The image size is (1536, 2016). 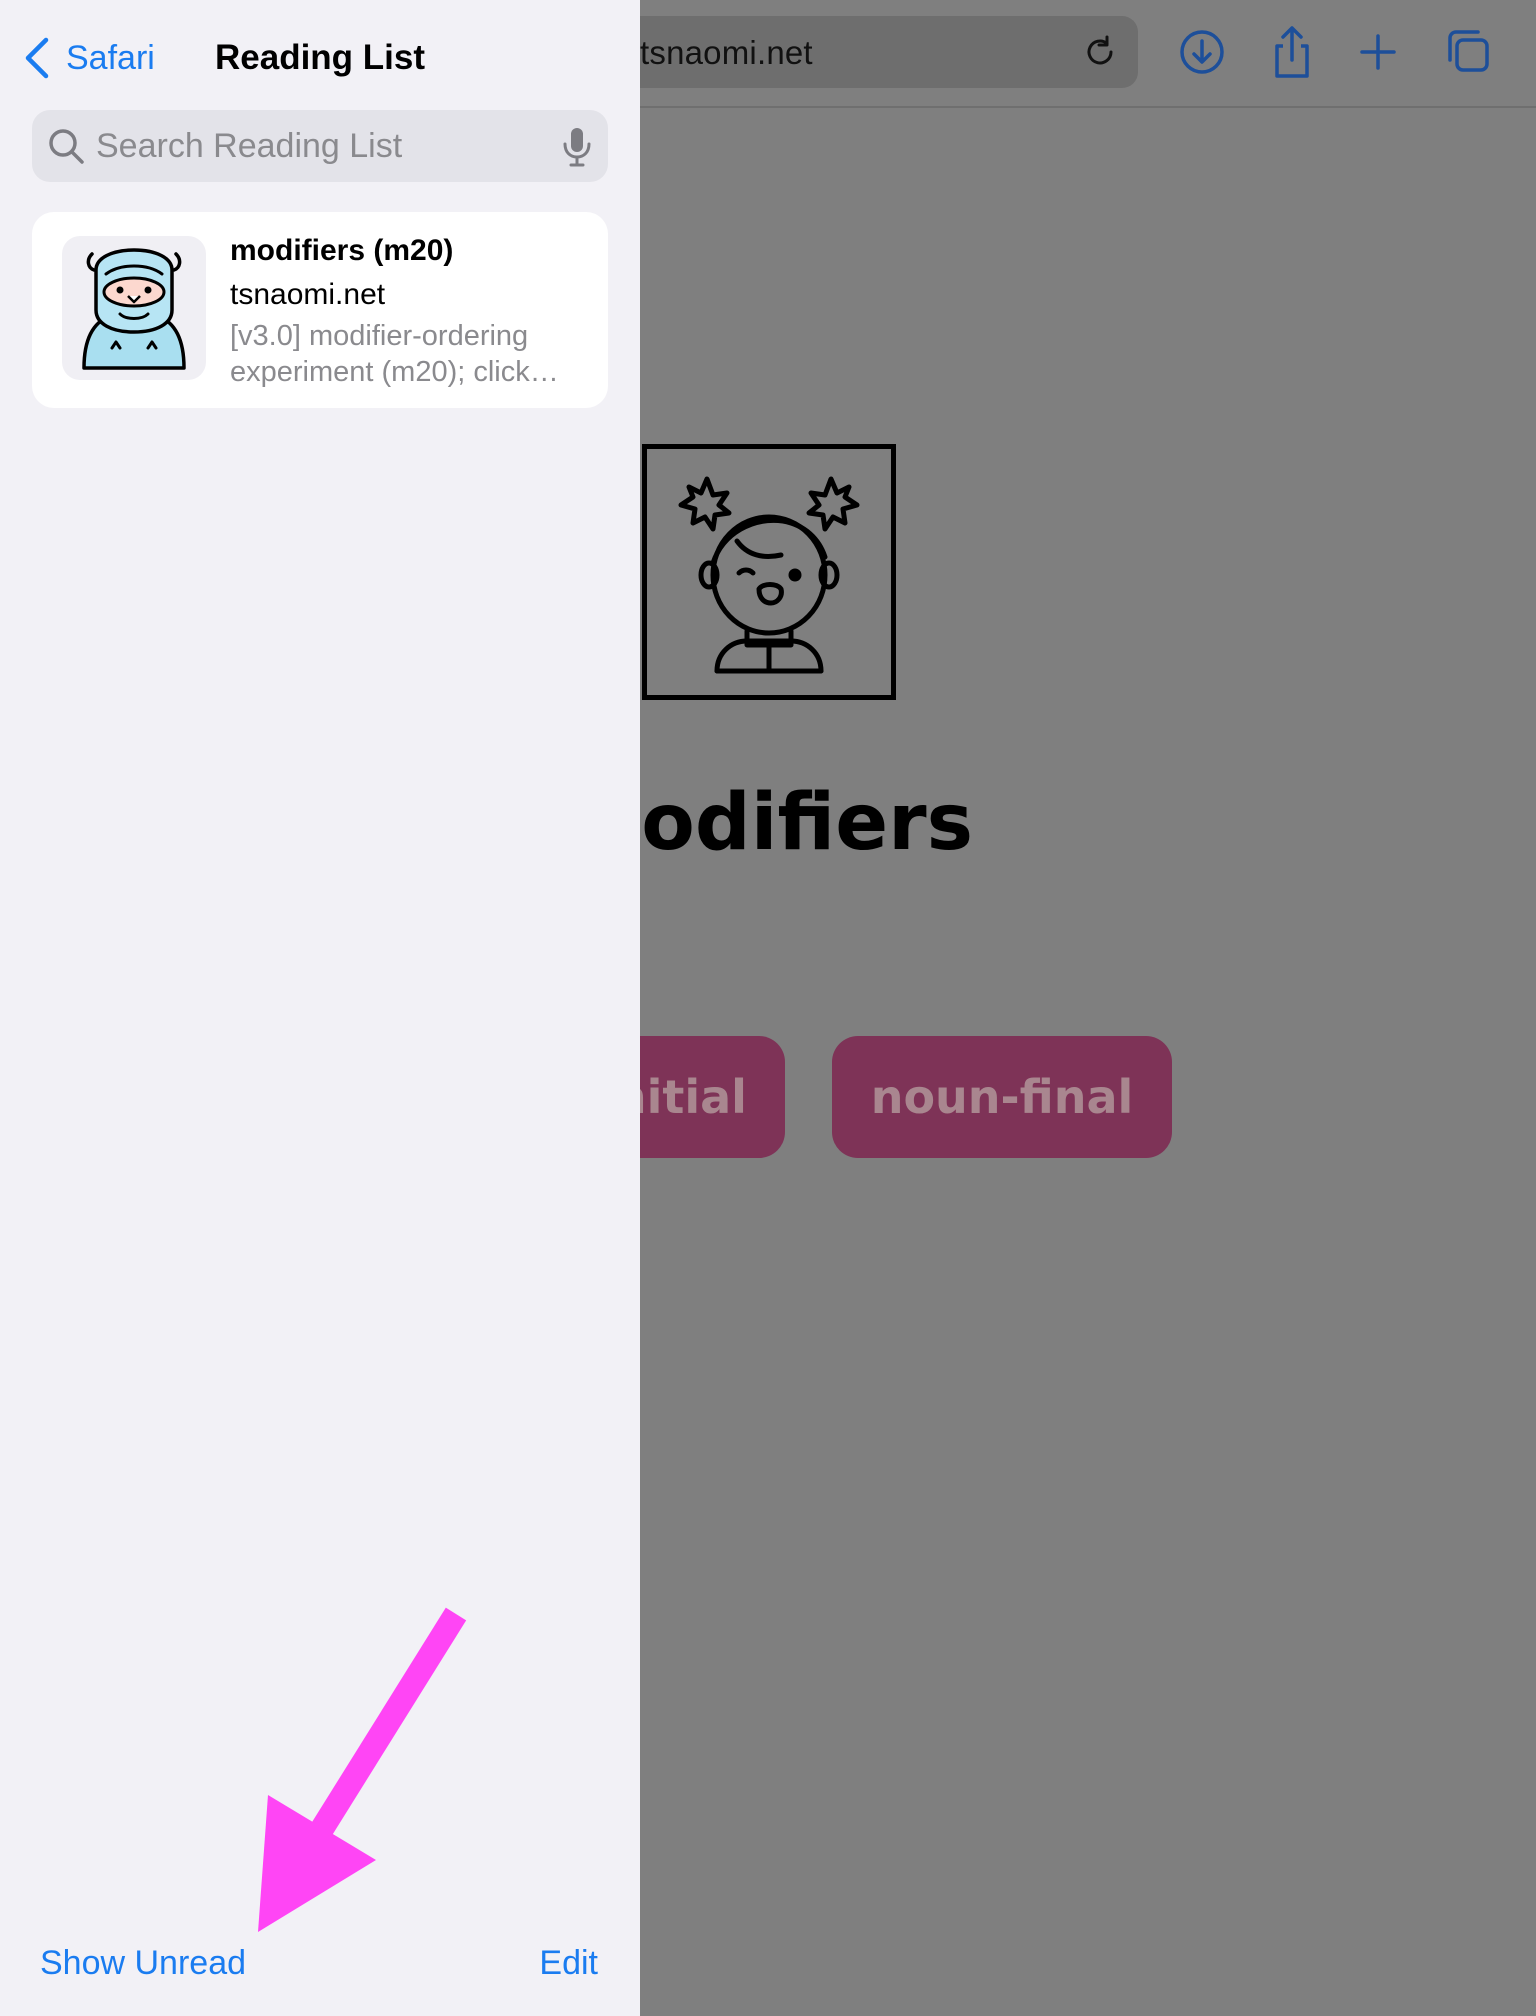 I want to click on search-field, so click(x=320, y=146).